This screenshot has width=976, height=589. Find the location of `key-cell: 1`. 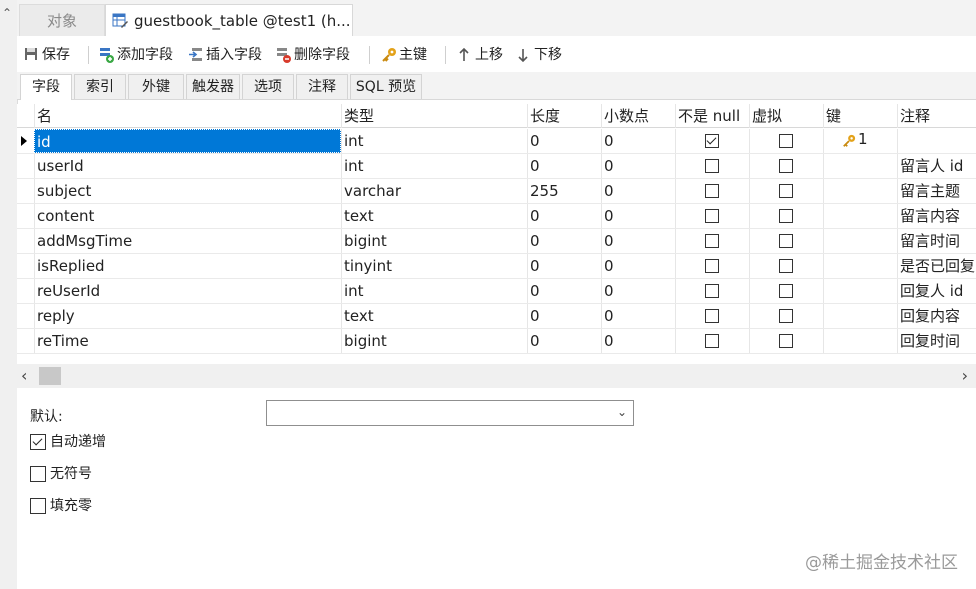

key-cell: 1 is located at coordinates (860, 141).